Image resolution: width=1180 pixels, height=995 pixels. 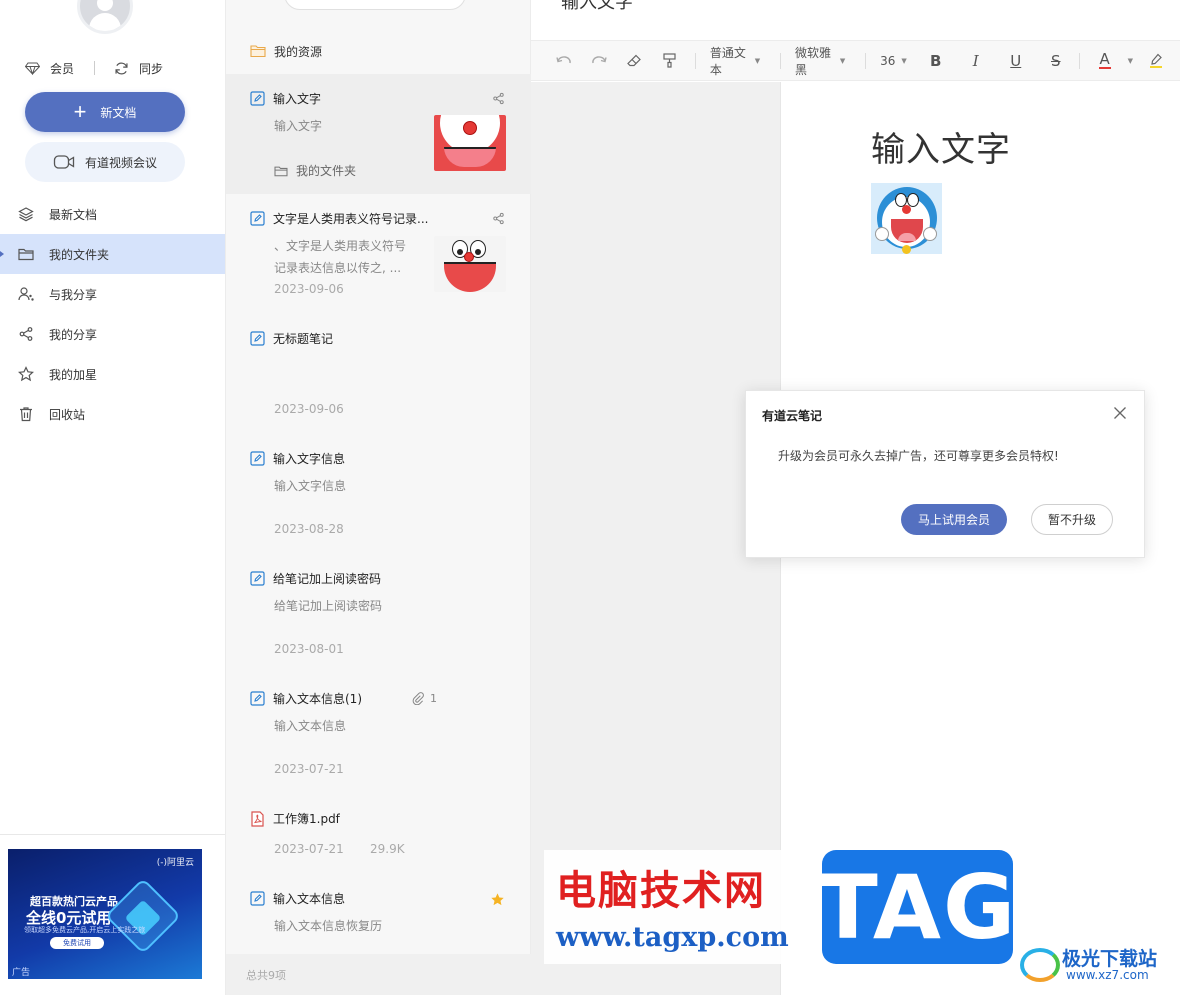 What do you see at coordinates (893, 61) in the screenshot?
I see `font-size-select: 36 ▼` at bounding box center [893, 61].